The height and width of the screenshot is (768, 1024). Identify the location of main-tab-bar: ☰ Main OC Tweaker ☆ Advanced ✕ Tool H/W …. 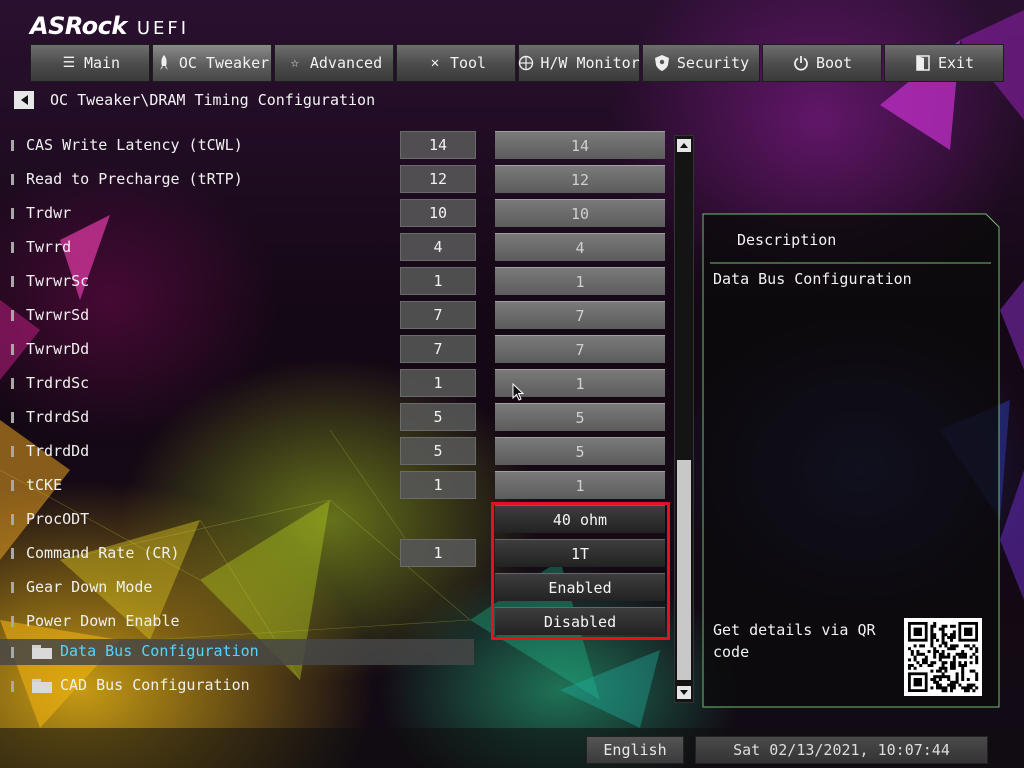
(517, 64).